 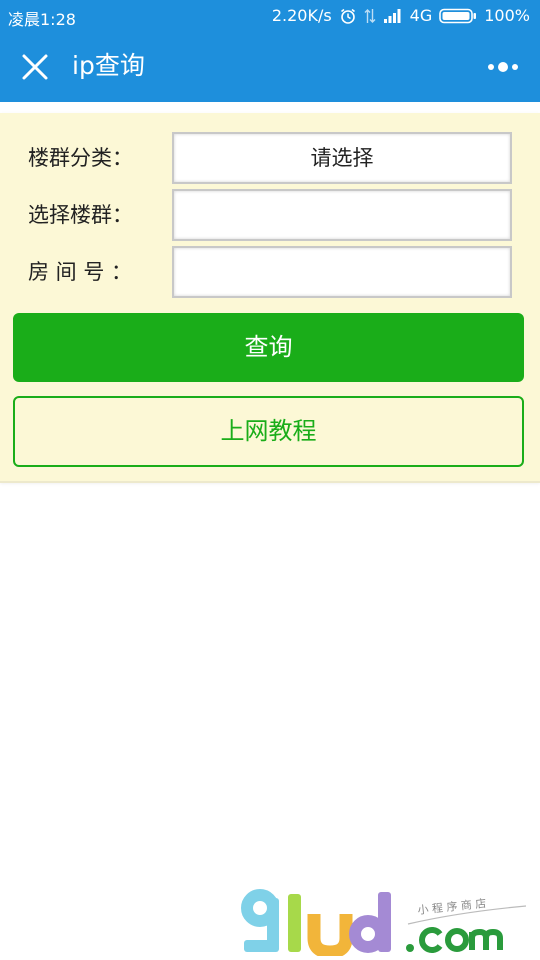 I want to click on form-row-building: 选择楼群：, so click(x=270, y=215).